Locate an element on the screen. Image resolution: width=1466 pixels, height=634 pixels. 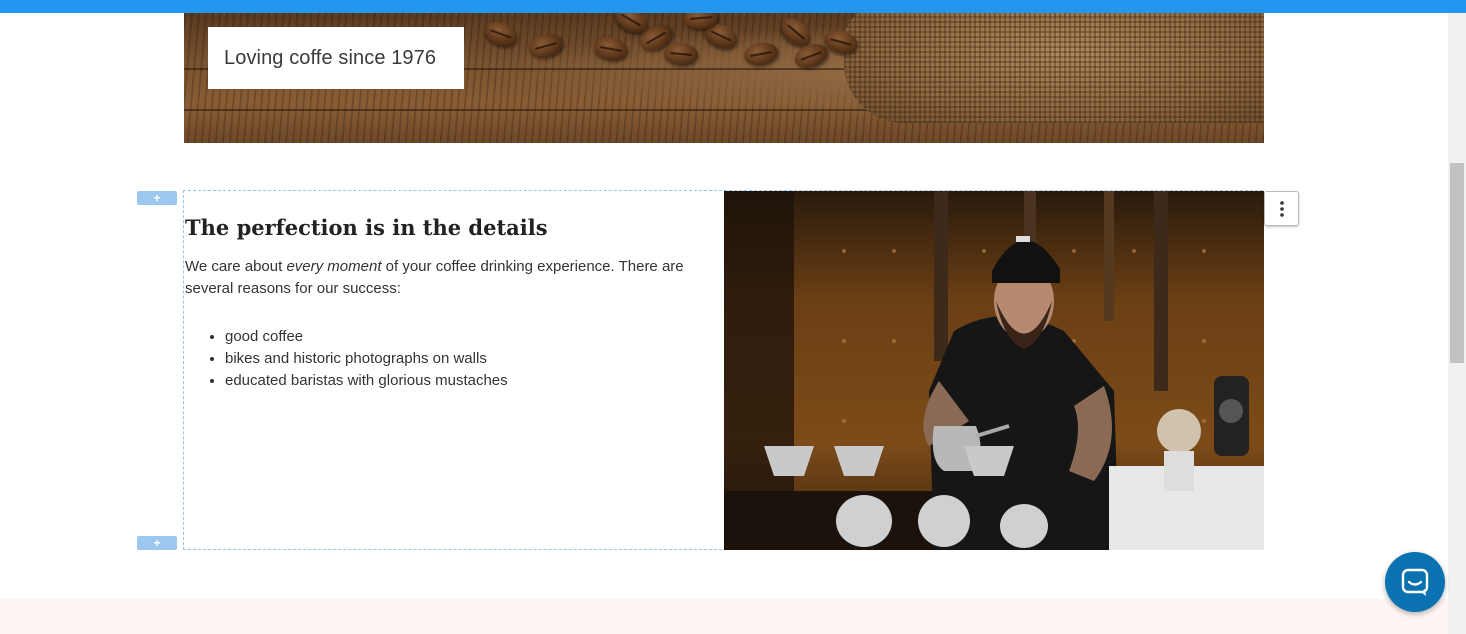
chat-launcher-button is located at coordinates (1415, 582).